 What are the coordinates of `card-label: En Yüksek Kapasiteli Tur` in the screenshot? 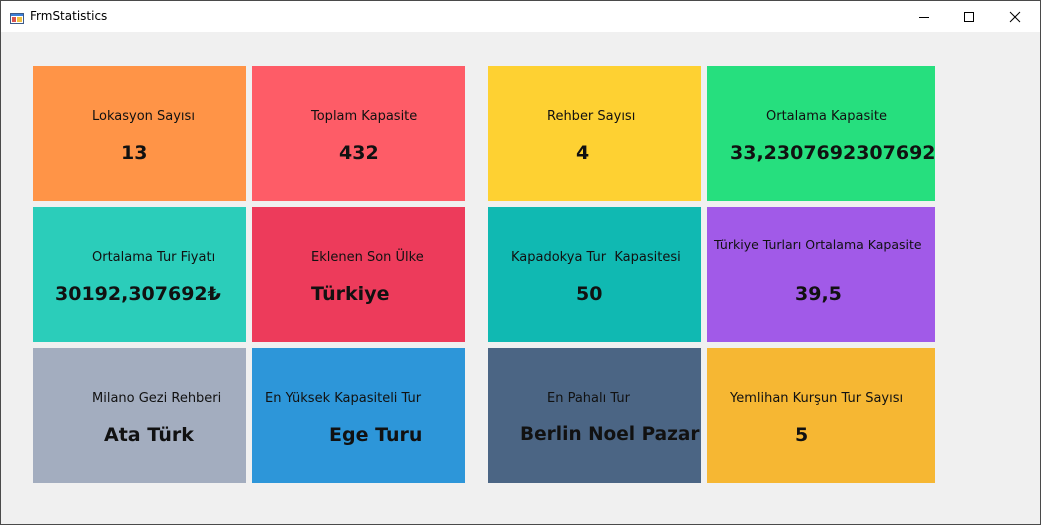 It's located at (343, 398).